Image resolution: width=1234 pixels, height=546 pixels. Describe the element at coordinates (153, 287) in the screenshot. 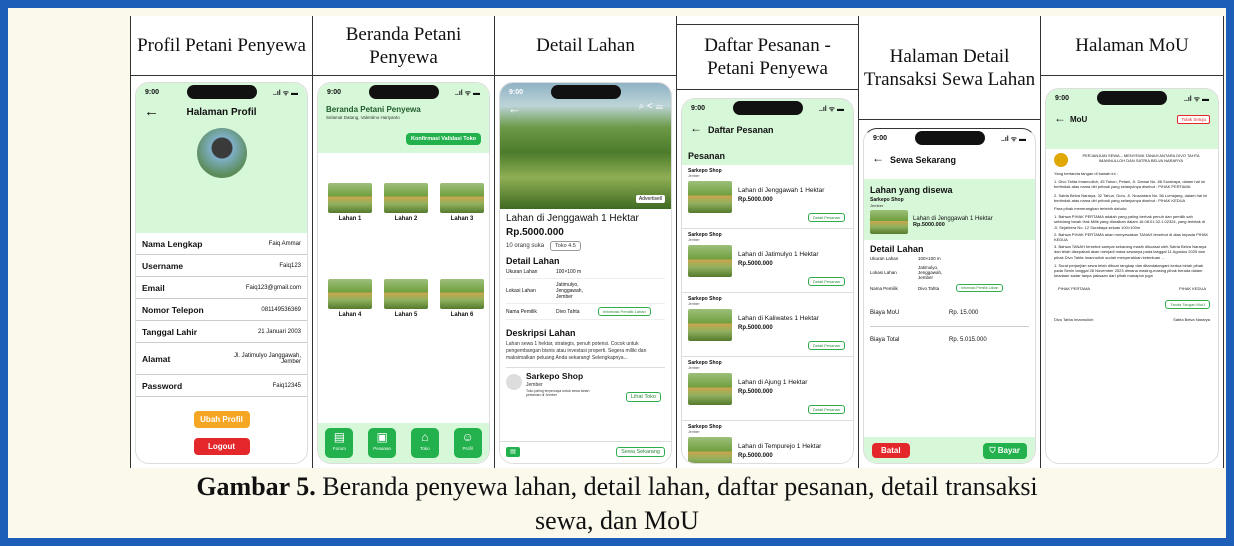

I see `profile-row-label: Email` at that location.